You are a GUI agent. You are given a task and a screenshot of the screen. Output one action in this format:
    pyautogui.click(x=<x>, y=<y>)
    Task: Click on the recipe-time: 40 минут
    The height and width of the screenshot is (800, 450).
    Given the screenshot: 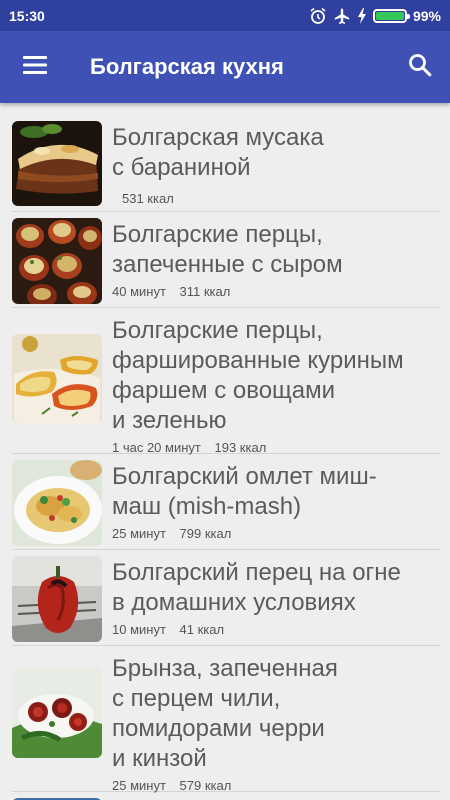 What is the action you would take?
    pyautogui.click(x=139, y=291)
    